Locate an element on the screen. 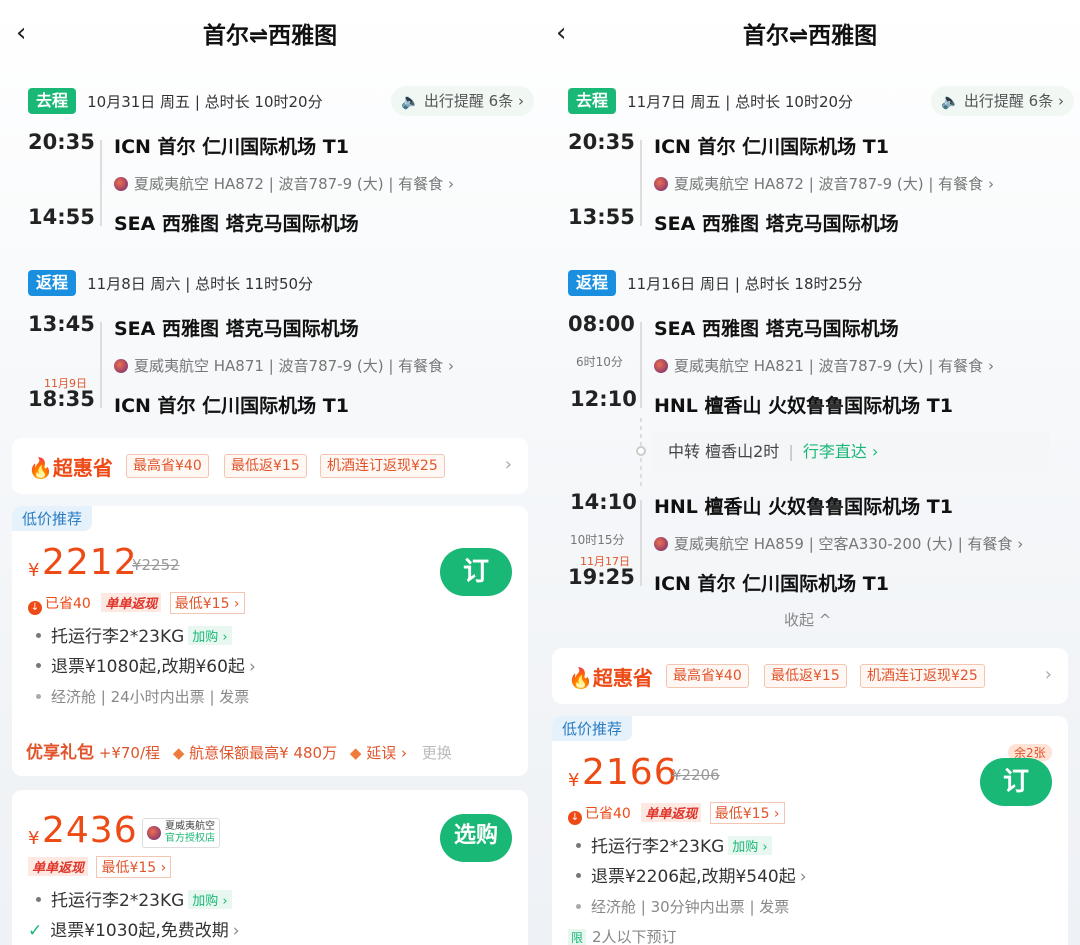 This screenshot has width=1080, height=945. currency-symbol: ¥ is located at coordinates (574, 780).